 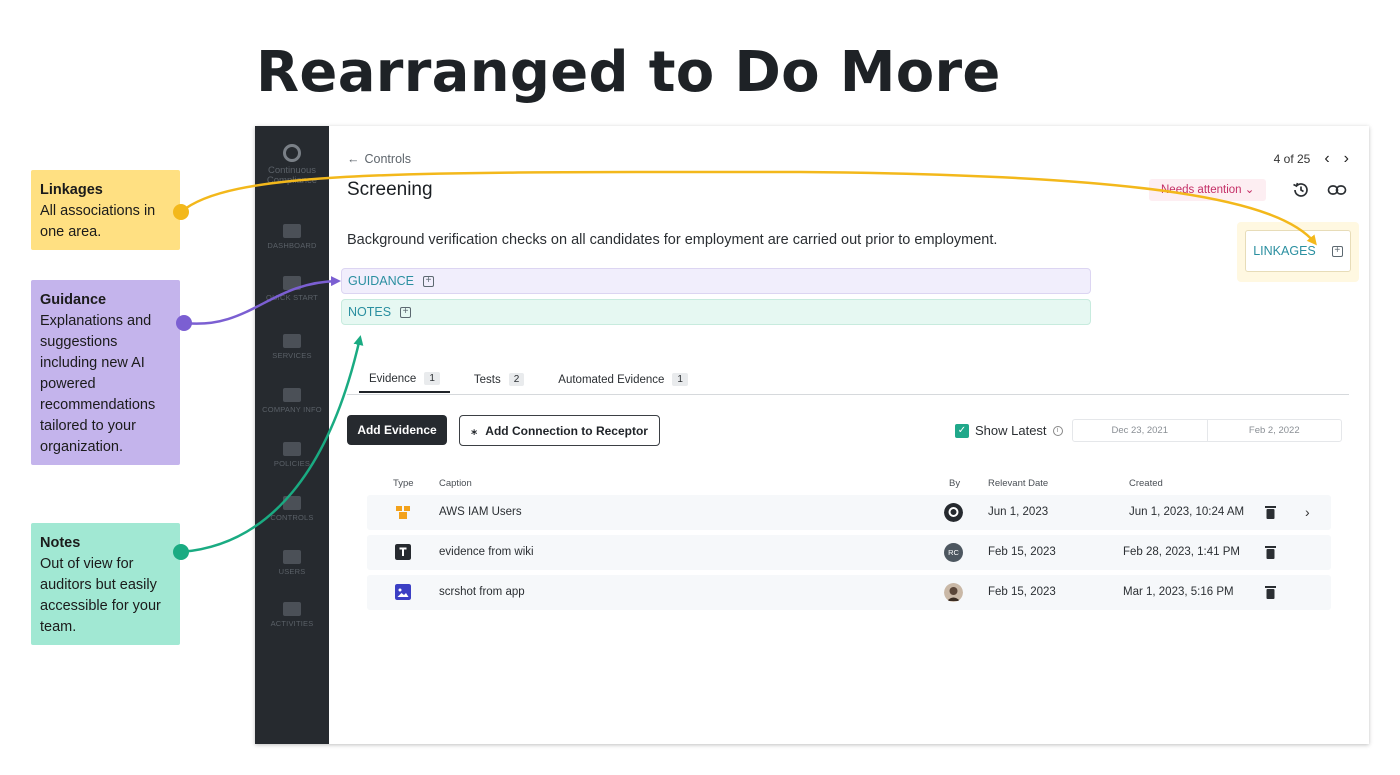 I want to click on add-evidence-button: Add Evidence, so click(x=397, y=430).